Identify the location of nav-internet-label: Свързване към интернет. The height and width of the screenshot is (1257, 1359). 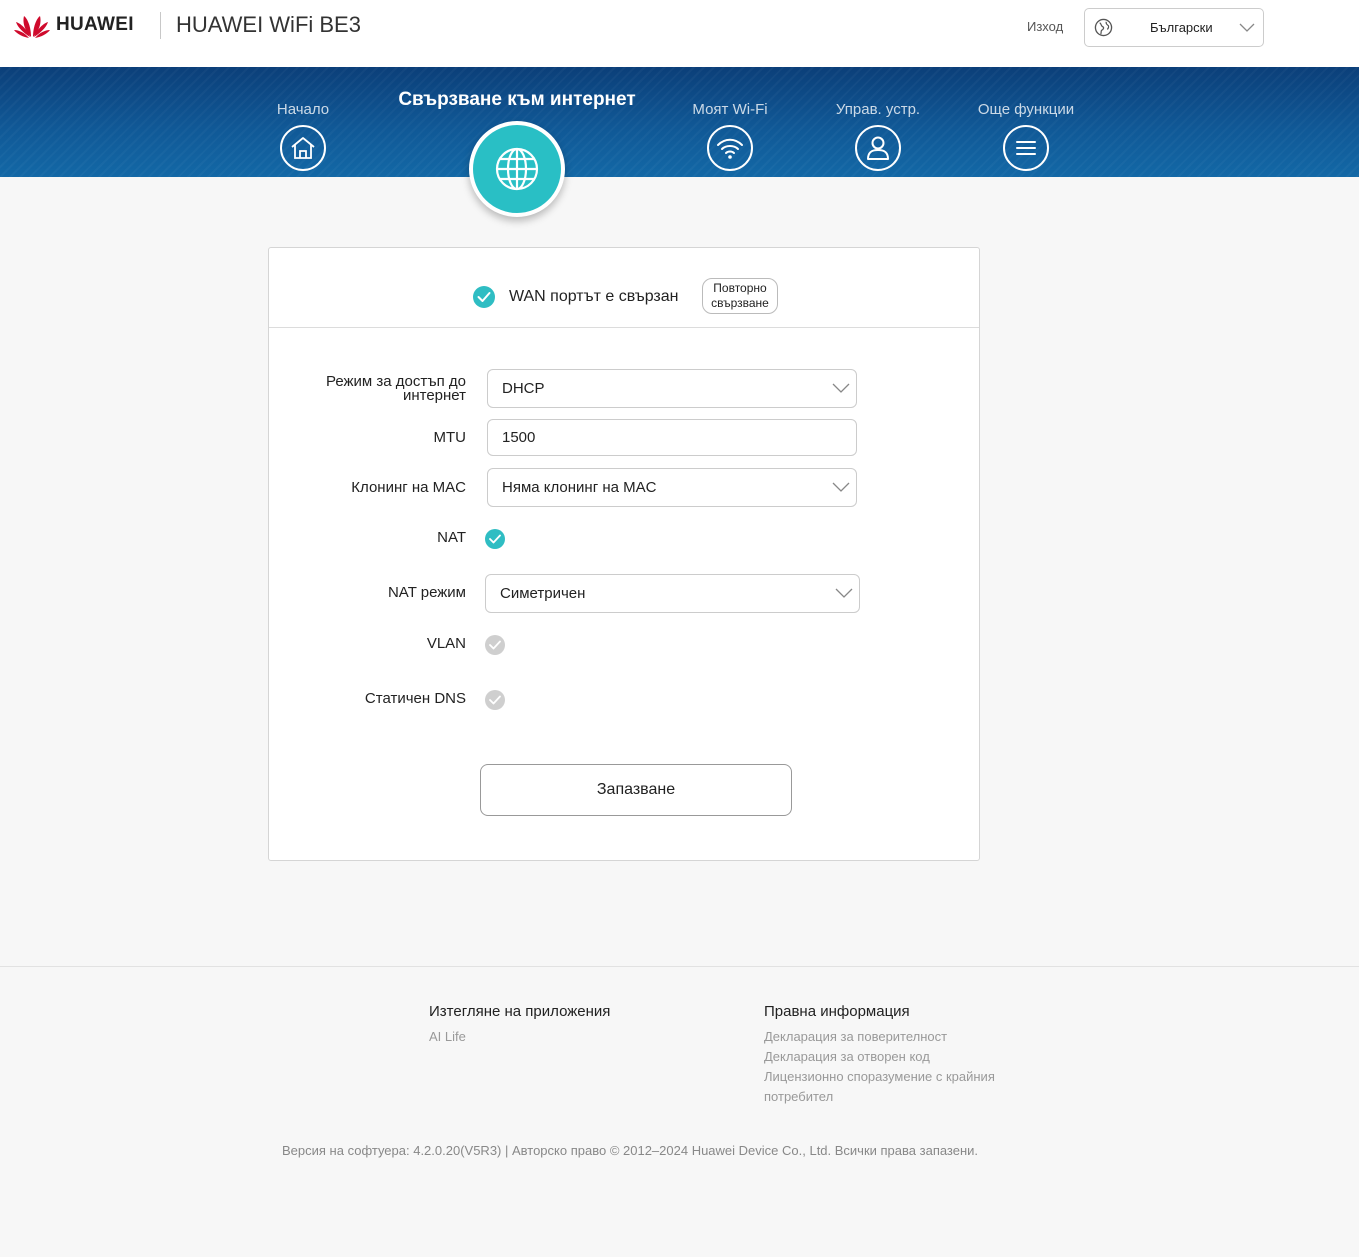
(517, 99).